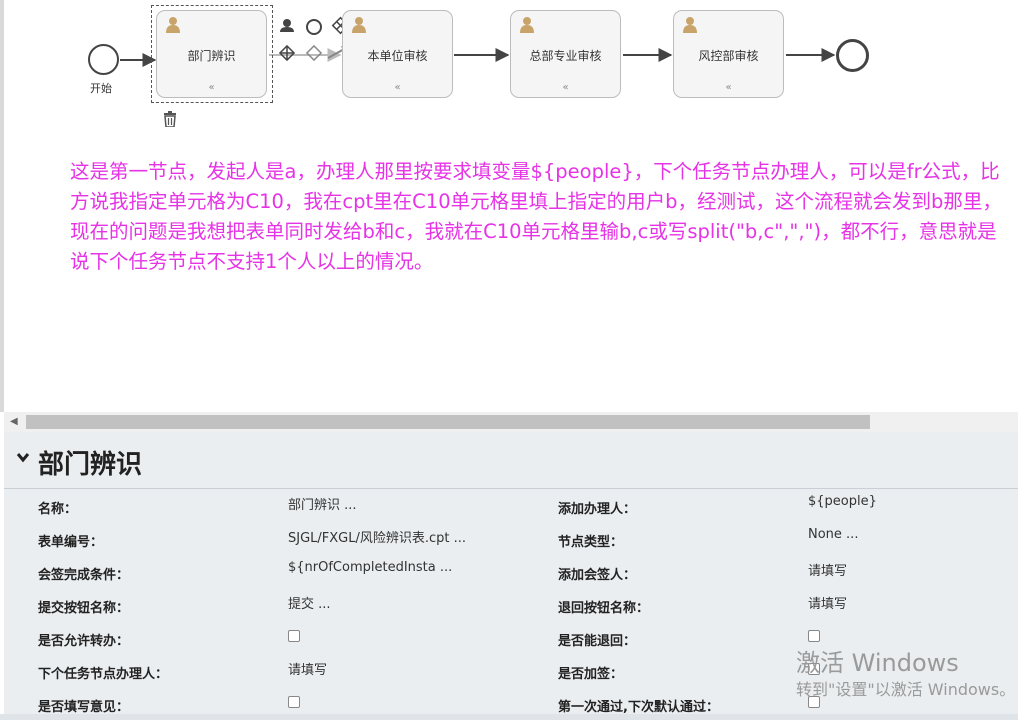  What do you see at coordinates (84, 608) in the screenshot?
I see `prop-label: 提交按钮名称：` at bounding box center [84, 608].